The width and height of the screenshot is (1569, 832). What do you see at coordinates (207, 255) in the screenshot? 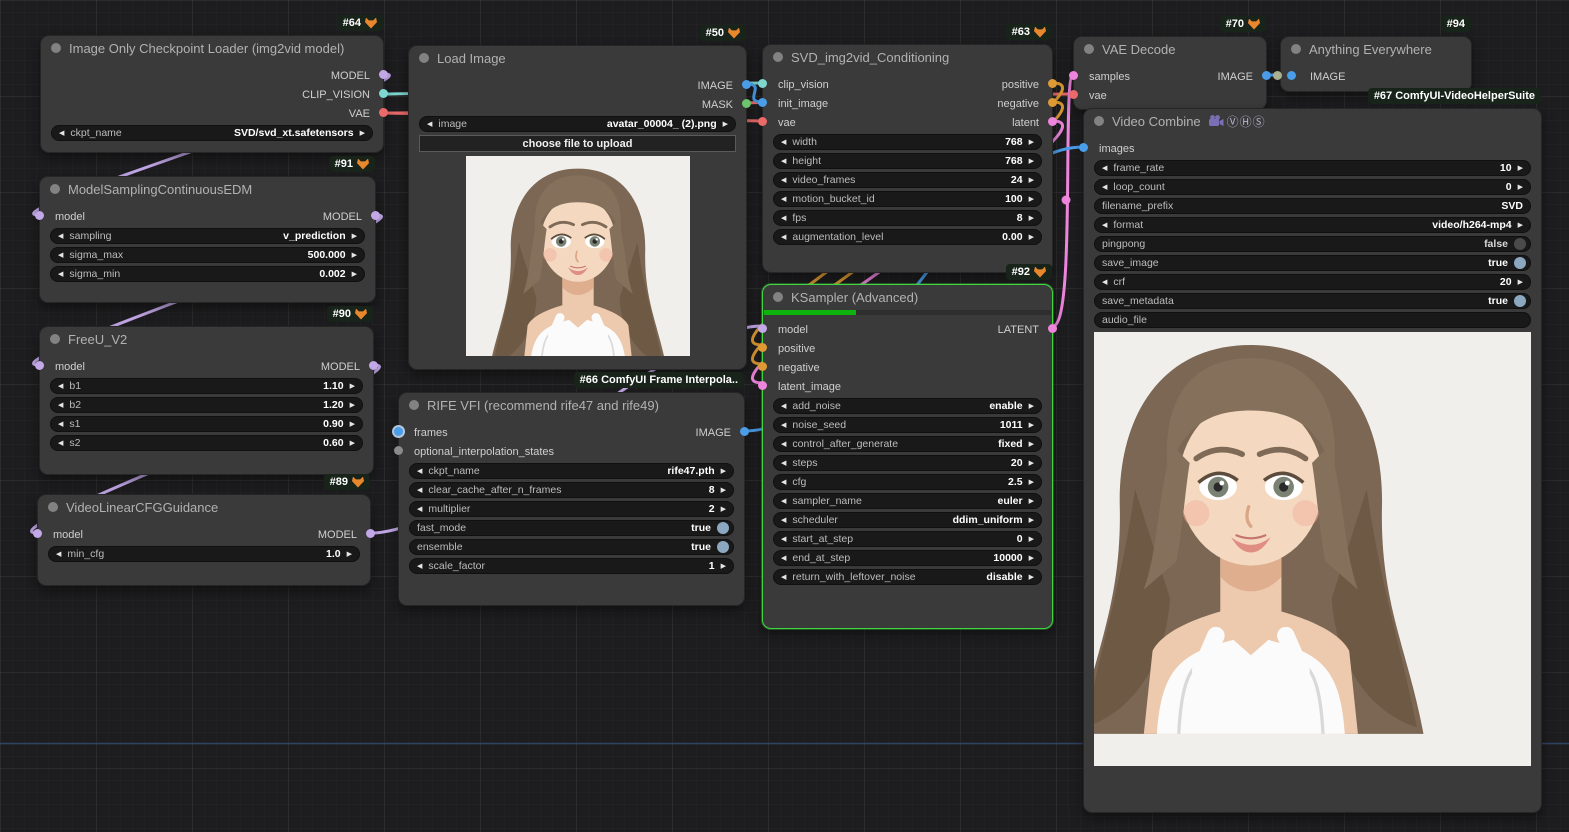
I see `widget-sigma-max: ◀ sigma_max 500.000 ▶` at bounding box center [207, 255].